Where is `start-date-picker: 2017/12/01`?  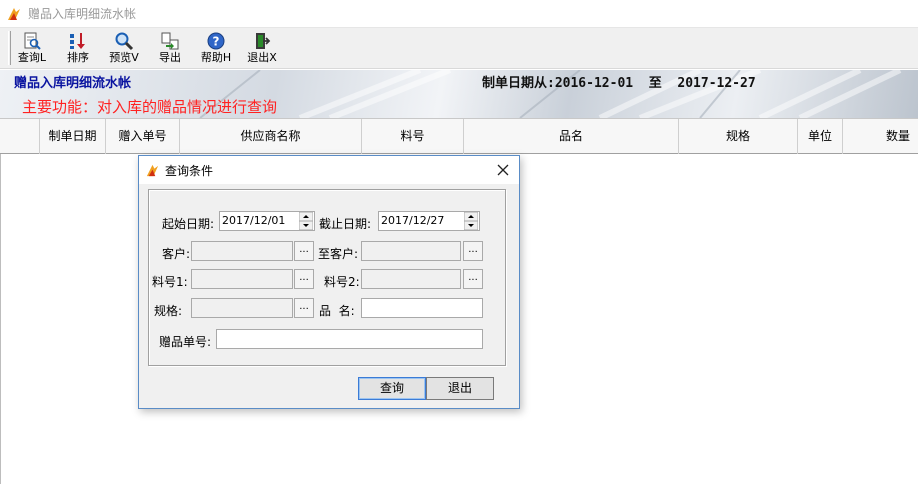
start-date-picker: 2017/12/01 is located at coordinates (267, 221).